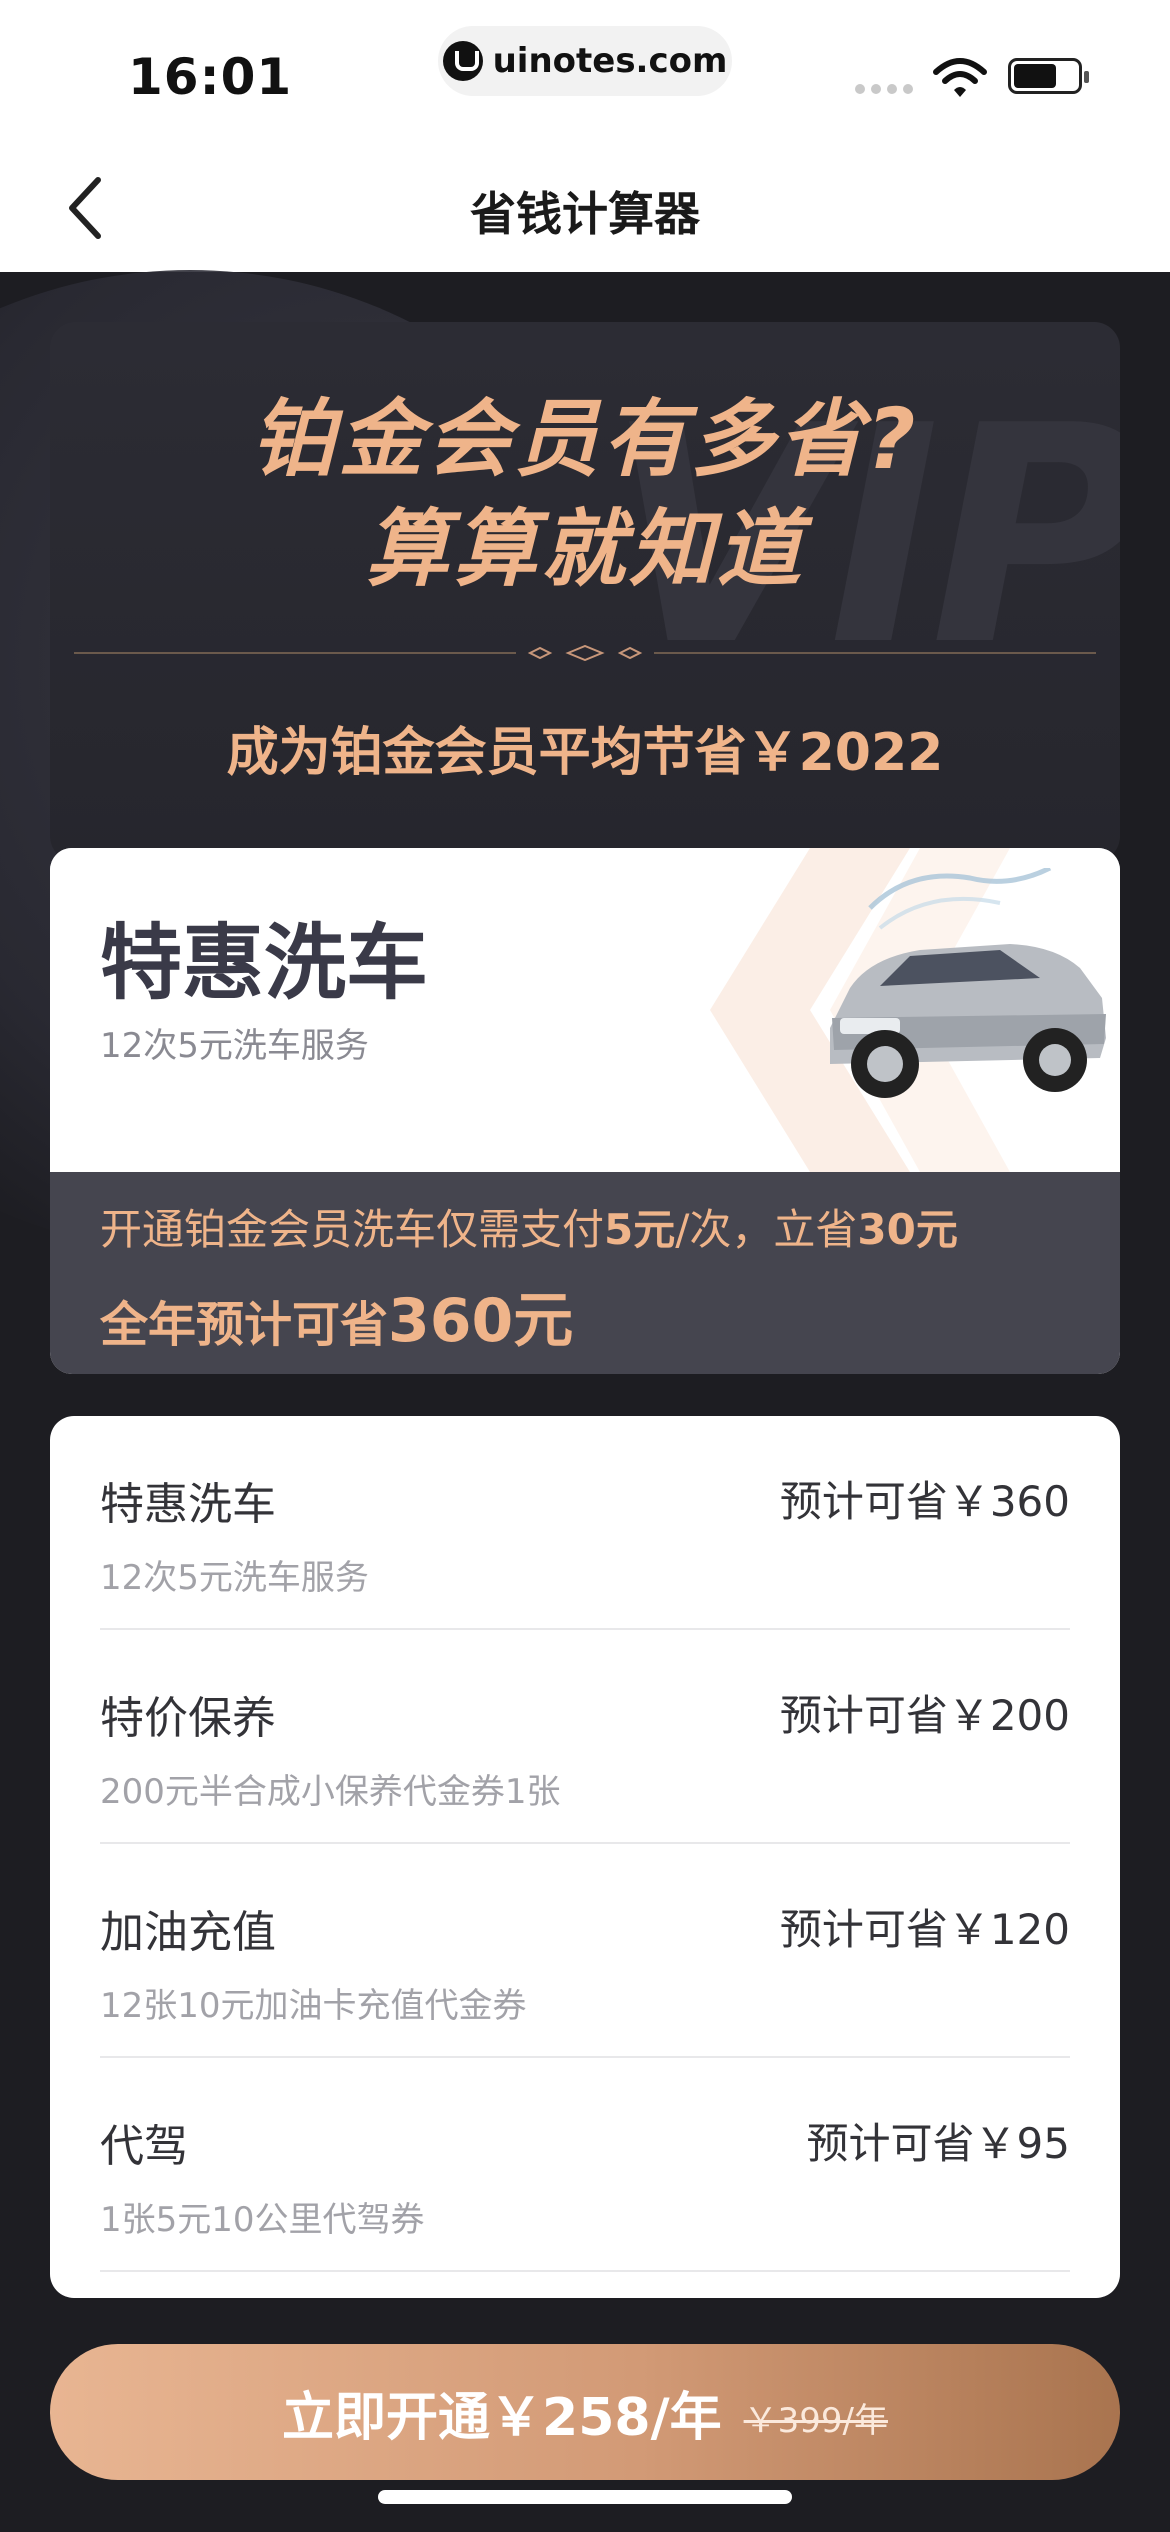 This screenshot has width=1170, height=2532. What do you see at coordinates (585, 2497) in the screenshot?
I see `home-indicator` at bounding box center [585, 2497].